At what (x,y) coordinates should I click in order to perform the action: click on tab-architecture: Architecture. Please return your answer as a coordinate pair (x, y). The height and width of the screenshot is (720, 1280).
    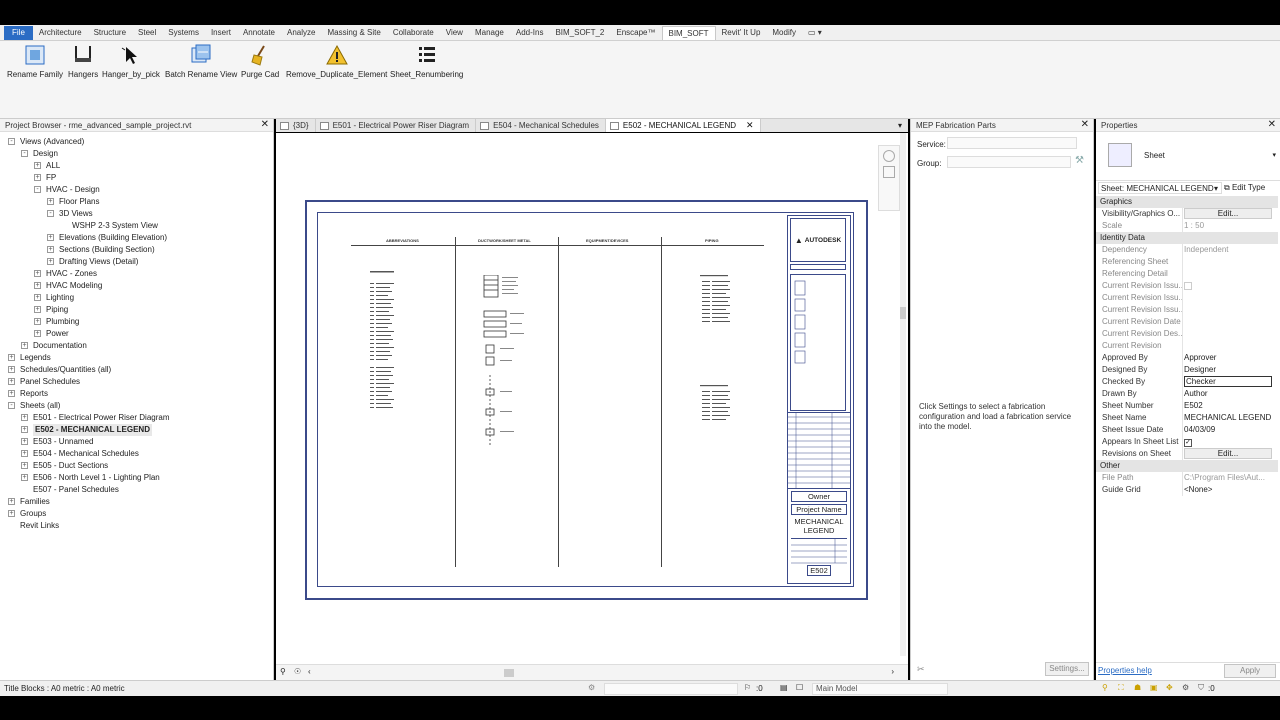
    Looking at the image, I should click on (60, 33).